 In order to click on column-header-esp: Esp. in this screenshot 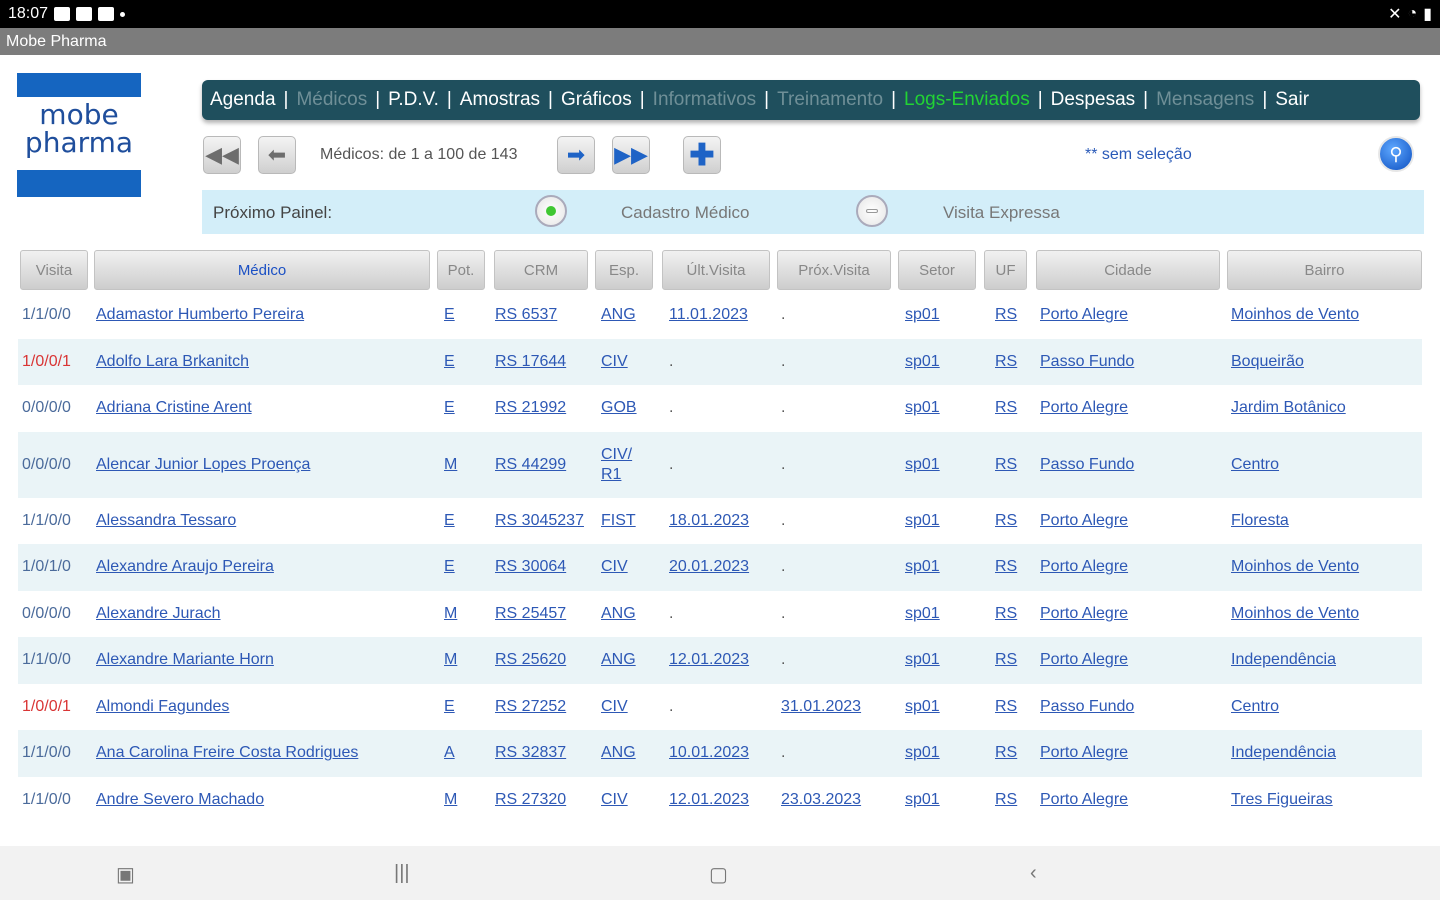, I will do `click(624, 270)`.